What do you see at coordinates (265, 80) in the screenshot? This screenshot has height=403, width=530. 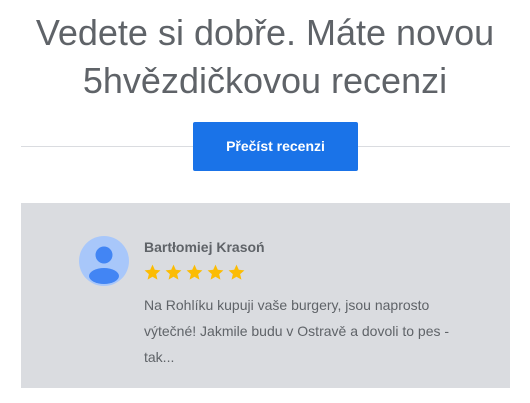 I see `headline-line-2: 5hvězdičkovou recenzi` at bounding box center [265, 80].